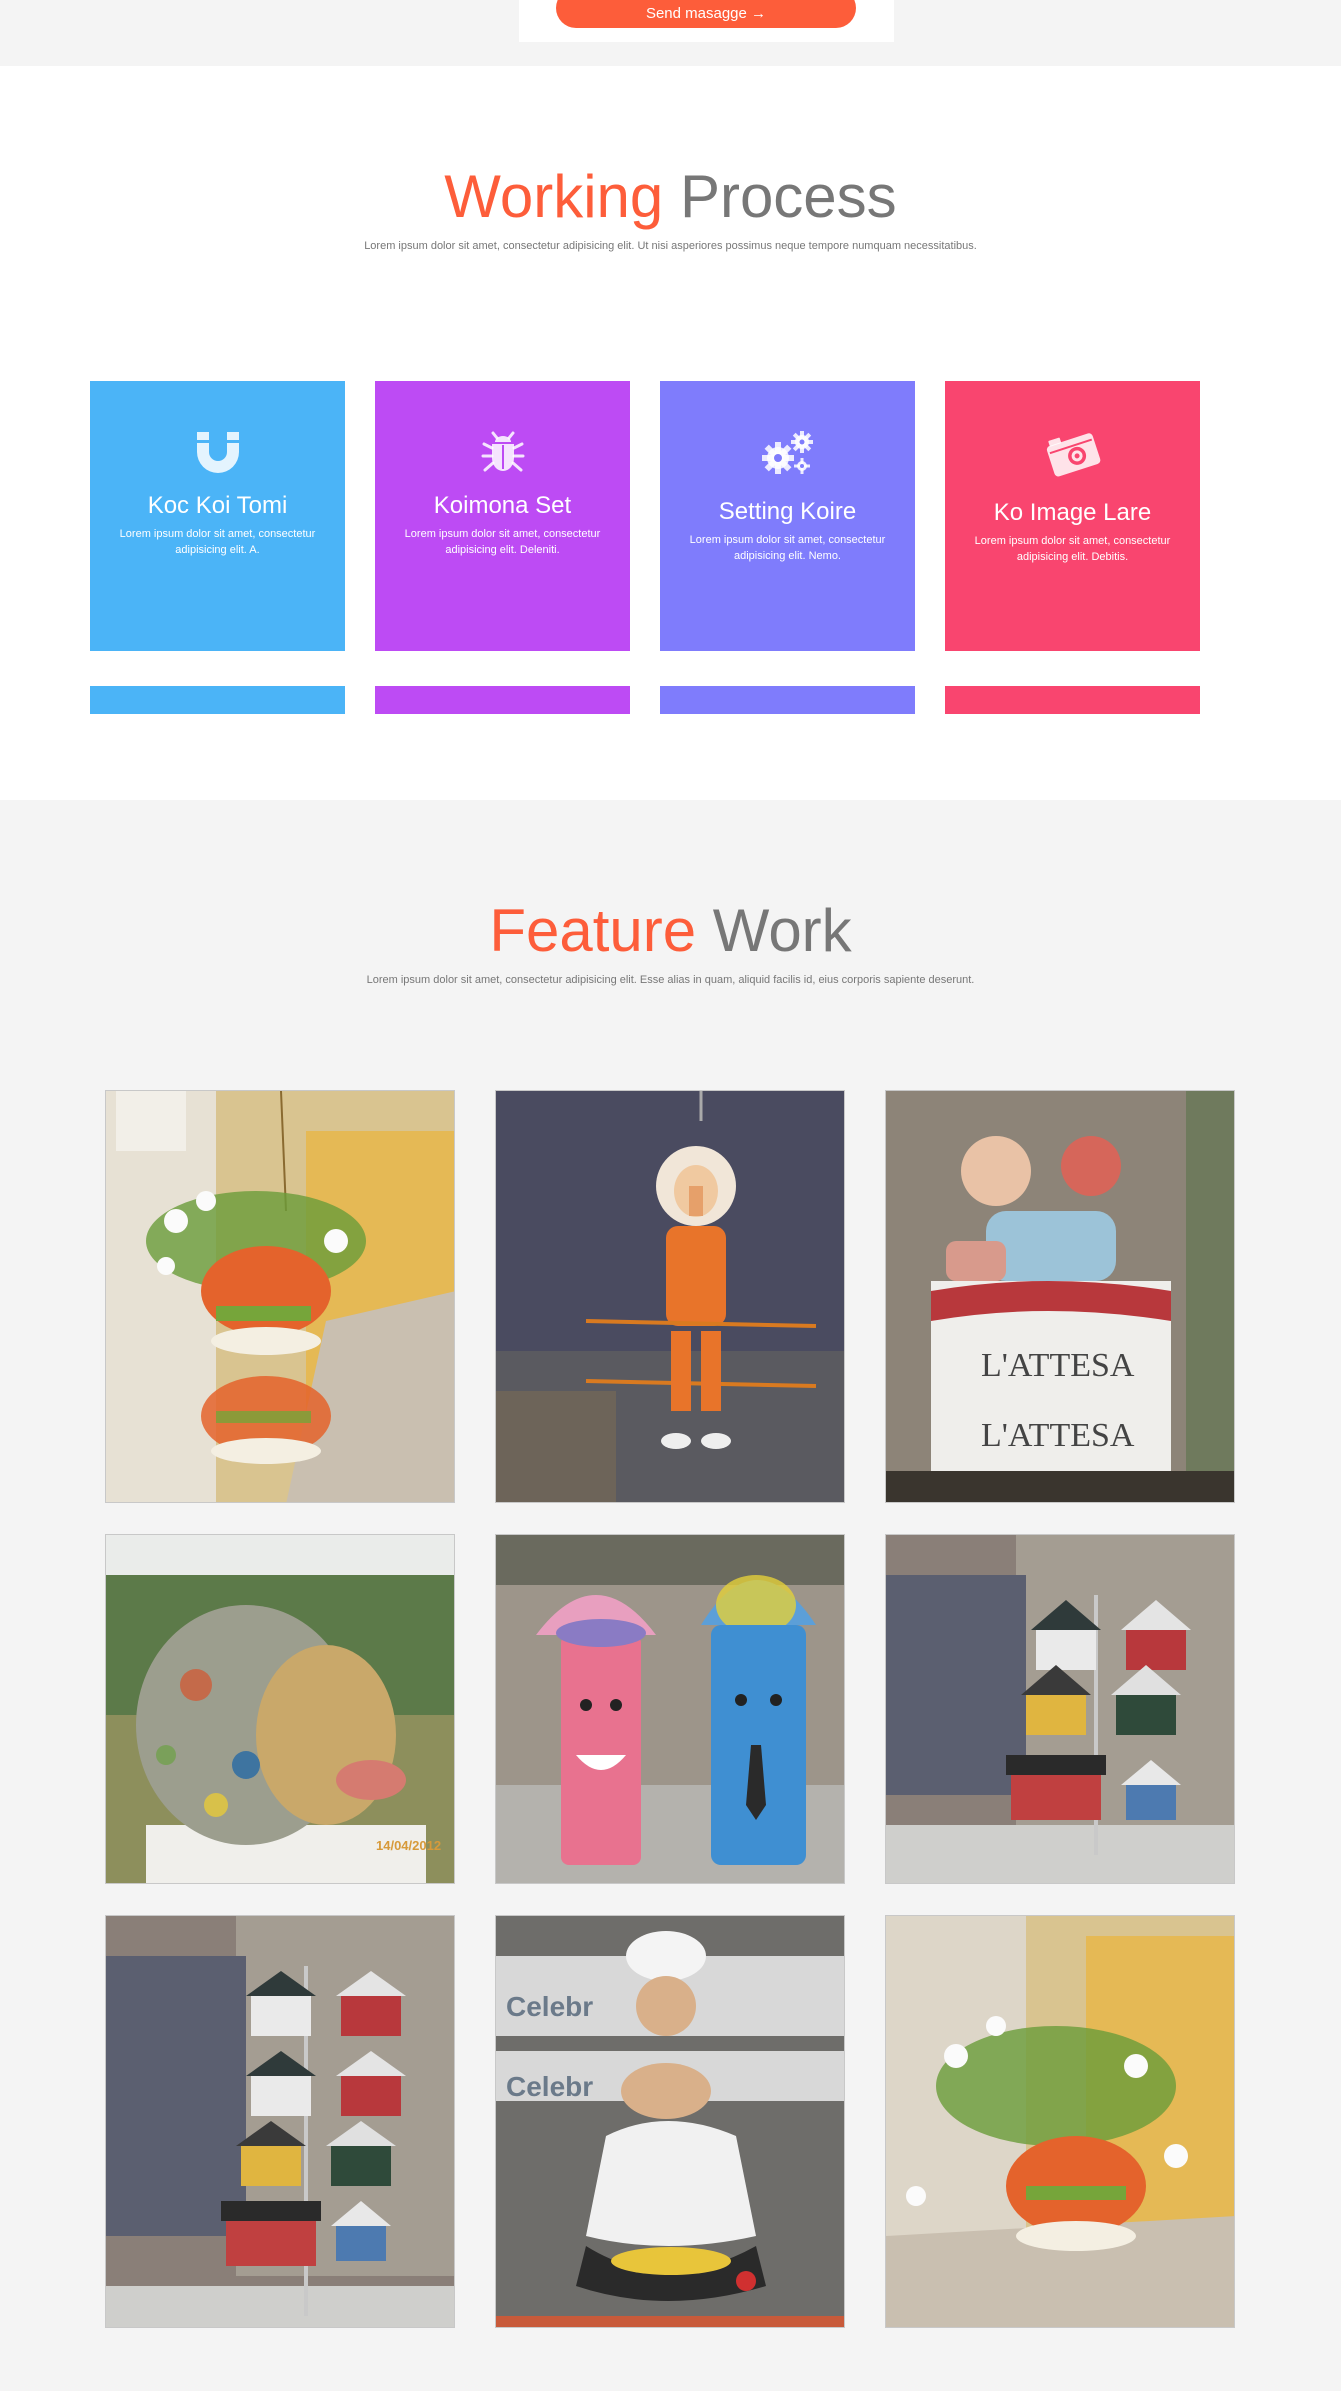 The width and height of the screenshot is (1341, 2391). Describe the element at coordinates (787, 453) in the screenshot. I see `gears-icon` at that location.